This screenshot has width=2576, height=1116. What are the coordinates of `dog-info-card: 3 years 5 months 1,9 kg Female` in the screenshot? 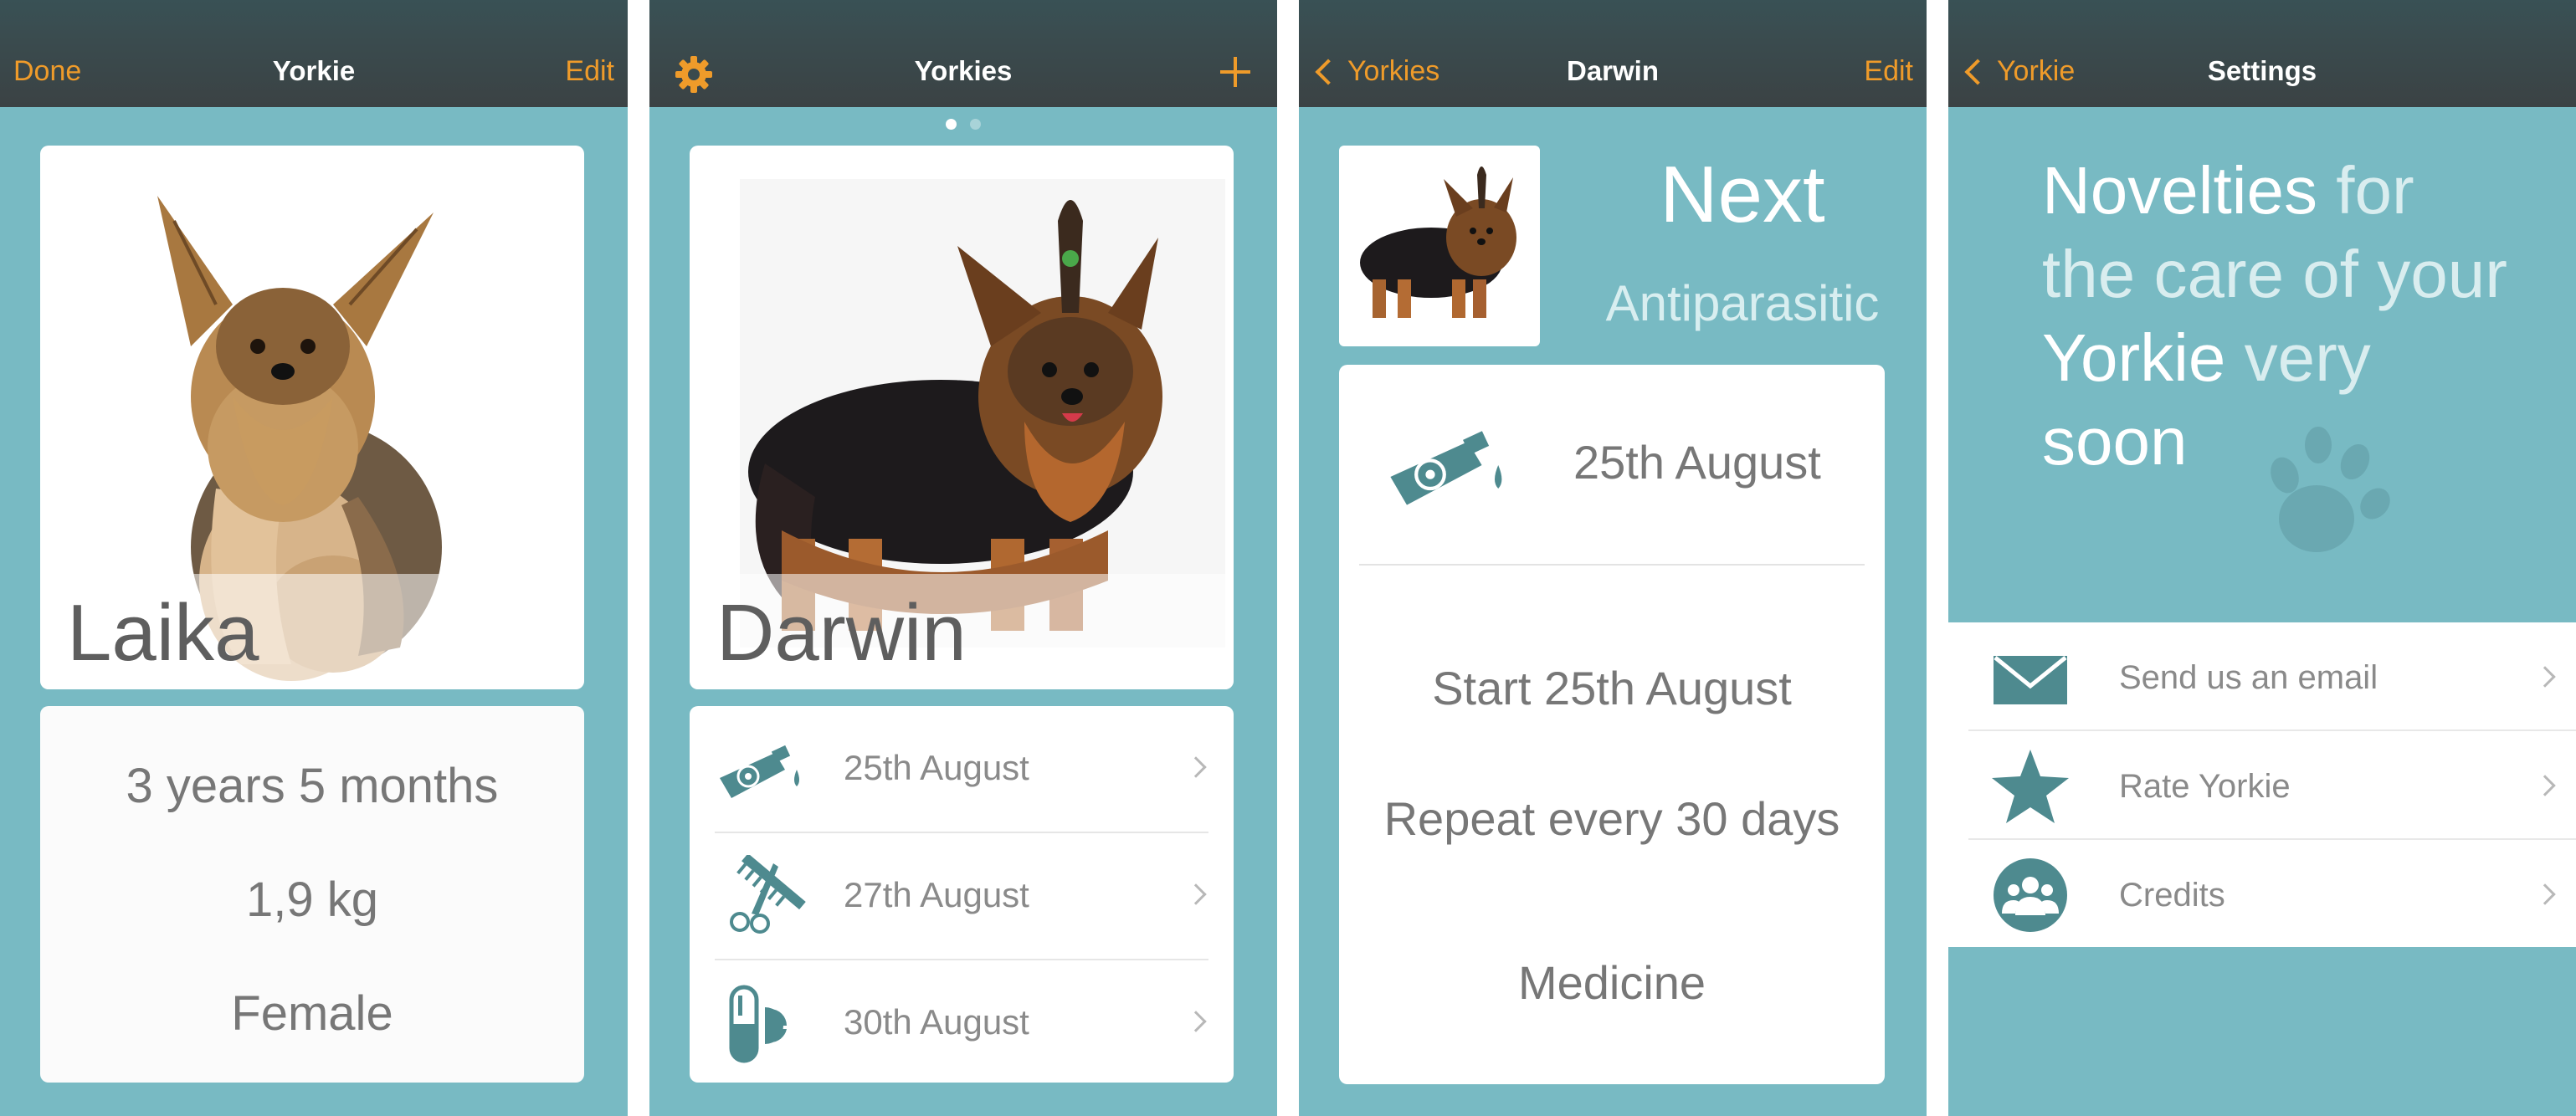 It's located at (312, 894).